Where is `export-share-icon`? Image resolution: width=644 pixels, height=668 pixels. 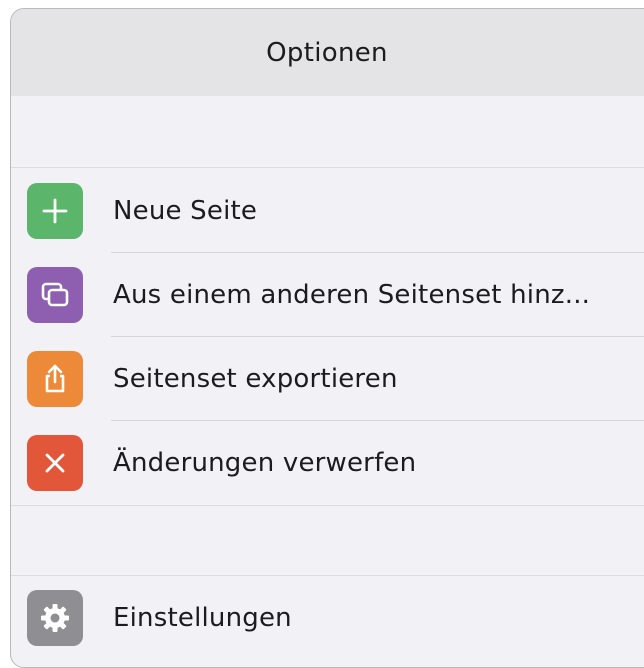
export-share-icon is located at coordinates (55, 379).